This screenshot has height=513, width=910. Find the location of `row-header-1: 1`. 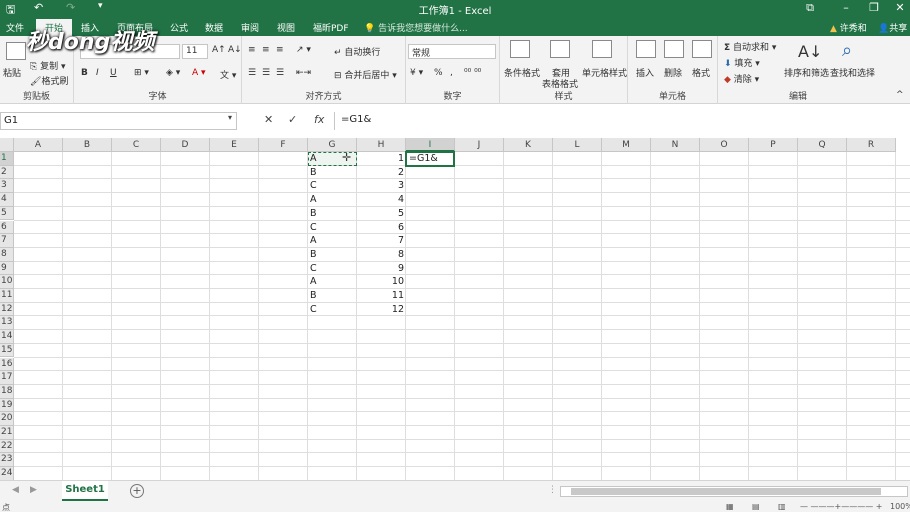

row-header-1: 1 is located at coordinates (7, 159).